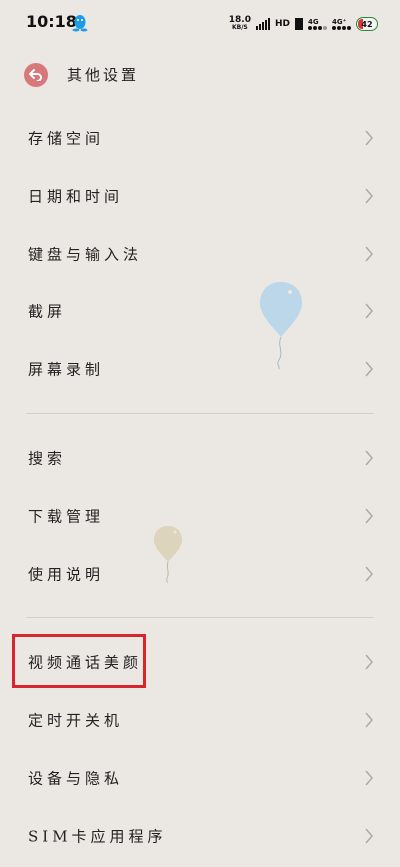 This screenshot has height=867, width=400. Describe the element at coordinates (262, 24) in the screenshot. I see `signal-bars-icon` at that location.